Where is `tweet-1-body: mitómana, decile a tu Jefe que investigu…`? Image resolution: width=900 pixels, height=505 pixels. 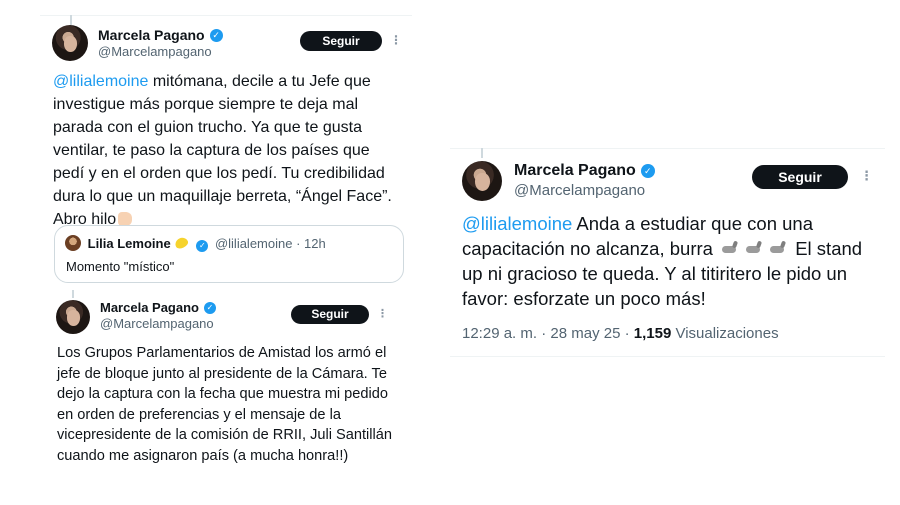
tweet-1-body: mitómana, decile a tu Jefe que investigu… is located at coordinates (222, 150).